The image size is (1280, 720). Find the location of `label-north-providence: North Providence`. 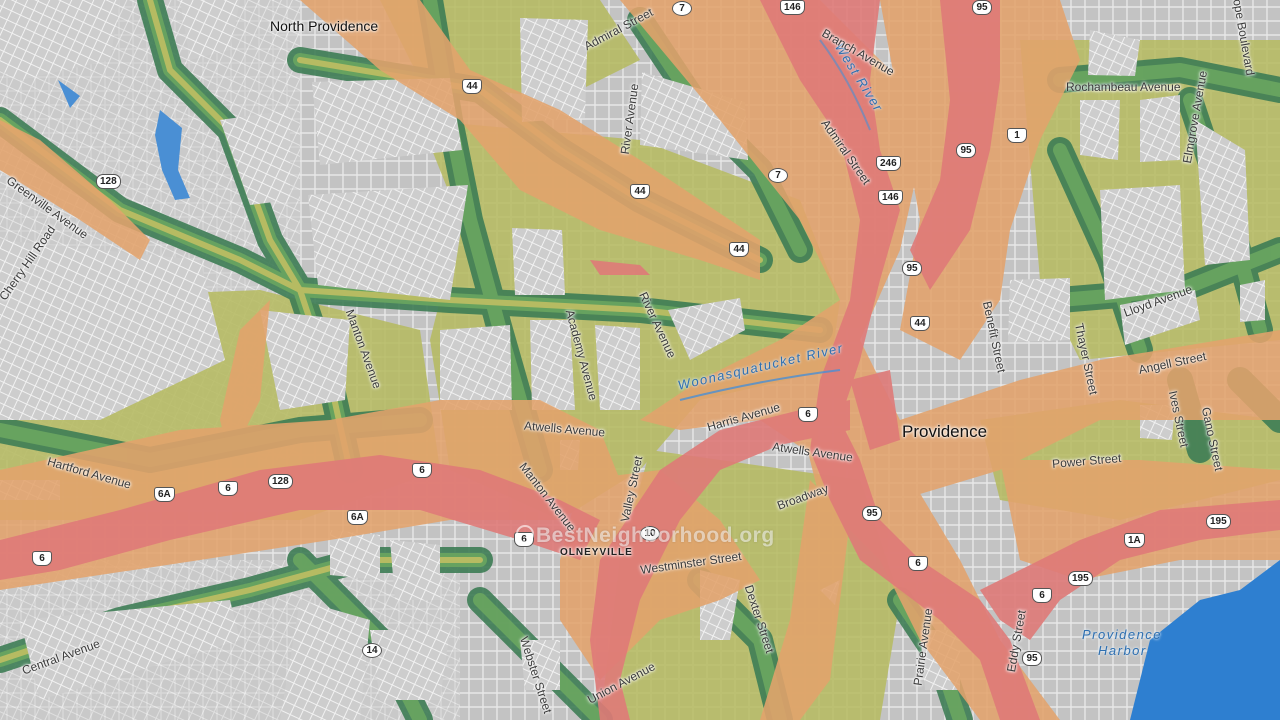

label-north-providence: North Providence is located at coordinates (324, 26).